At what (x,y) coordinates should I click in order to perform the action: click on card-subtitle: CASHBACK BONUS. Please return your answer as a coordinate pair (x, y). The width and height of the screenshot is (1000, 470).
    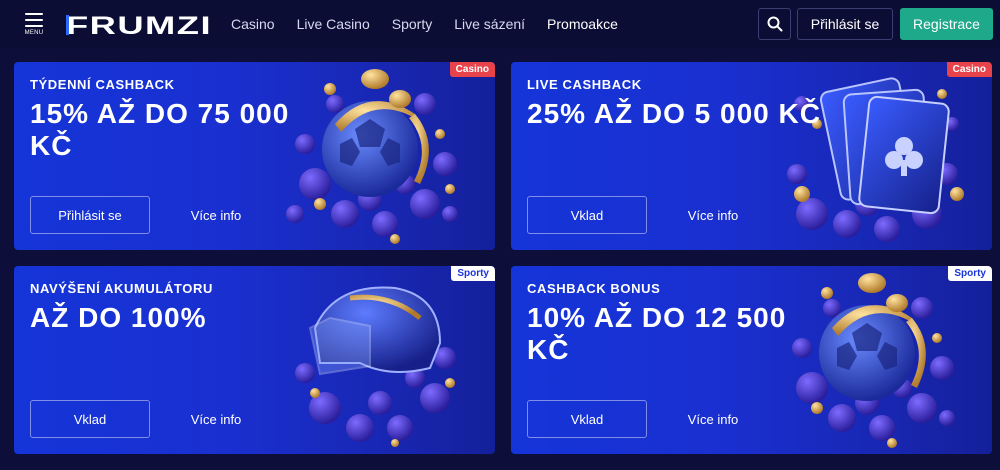
    Looking at the image, I should click on (594, 288).